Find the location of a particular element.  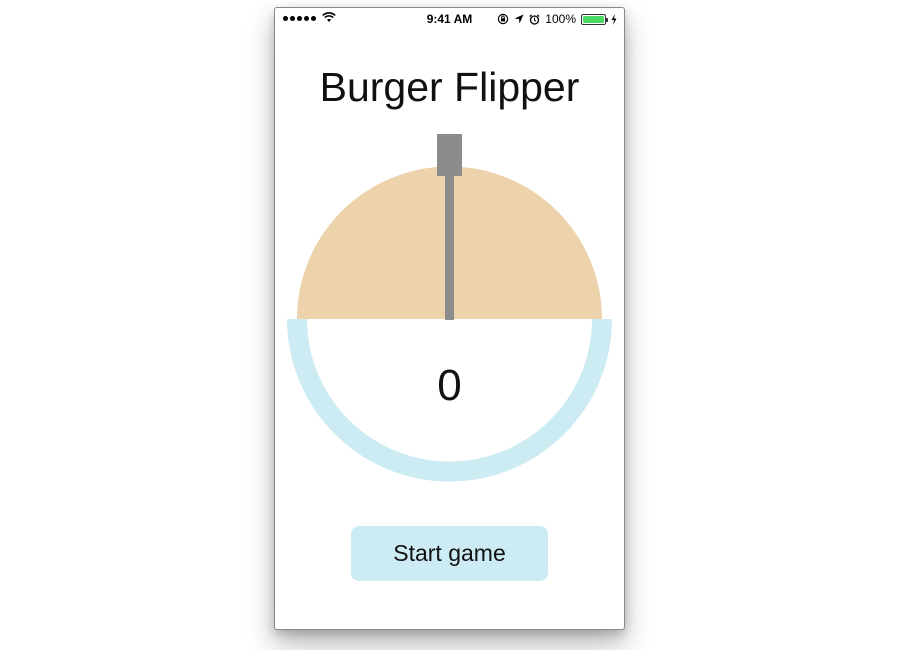

score-display: 0 is located at coordinates (449, 385).